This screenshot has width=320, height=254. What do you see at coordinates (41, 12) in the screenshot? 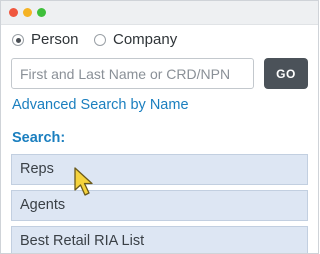
I see `maximize-window-button` at bounding box center [41, 12].